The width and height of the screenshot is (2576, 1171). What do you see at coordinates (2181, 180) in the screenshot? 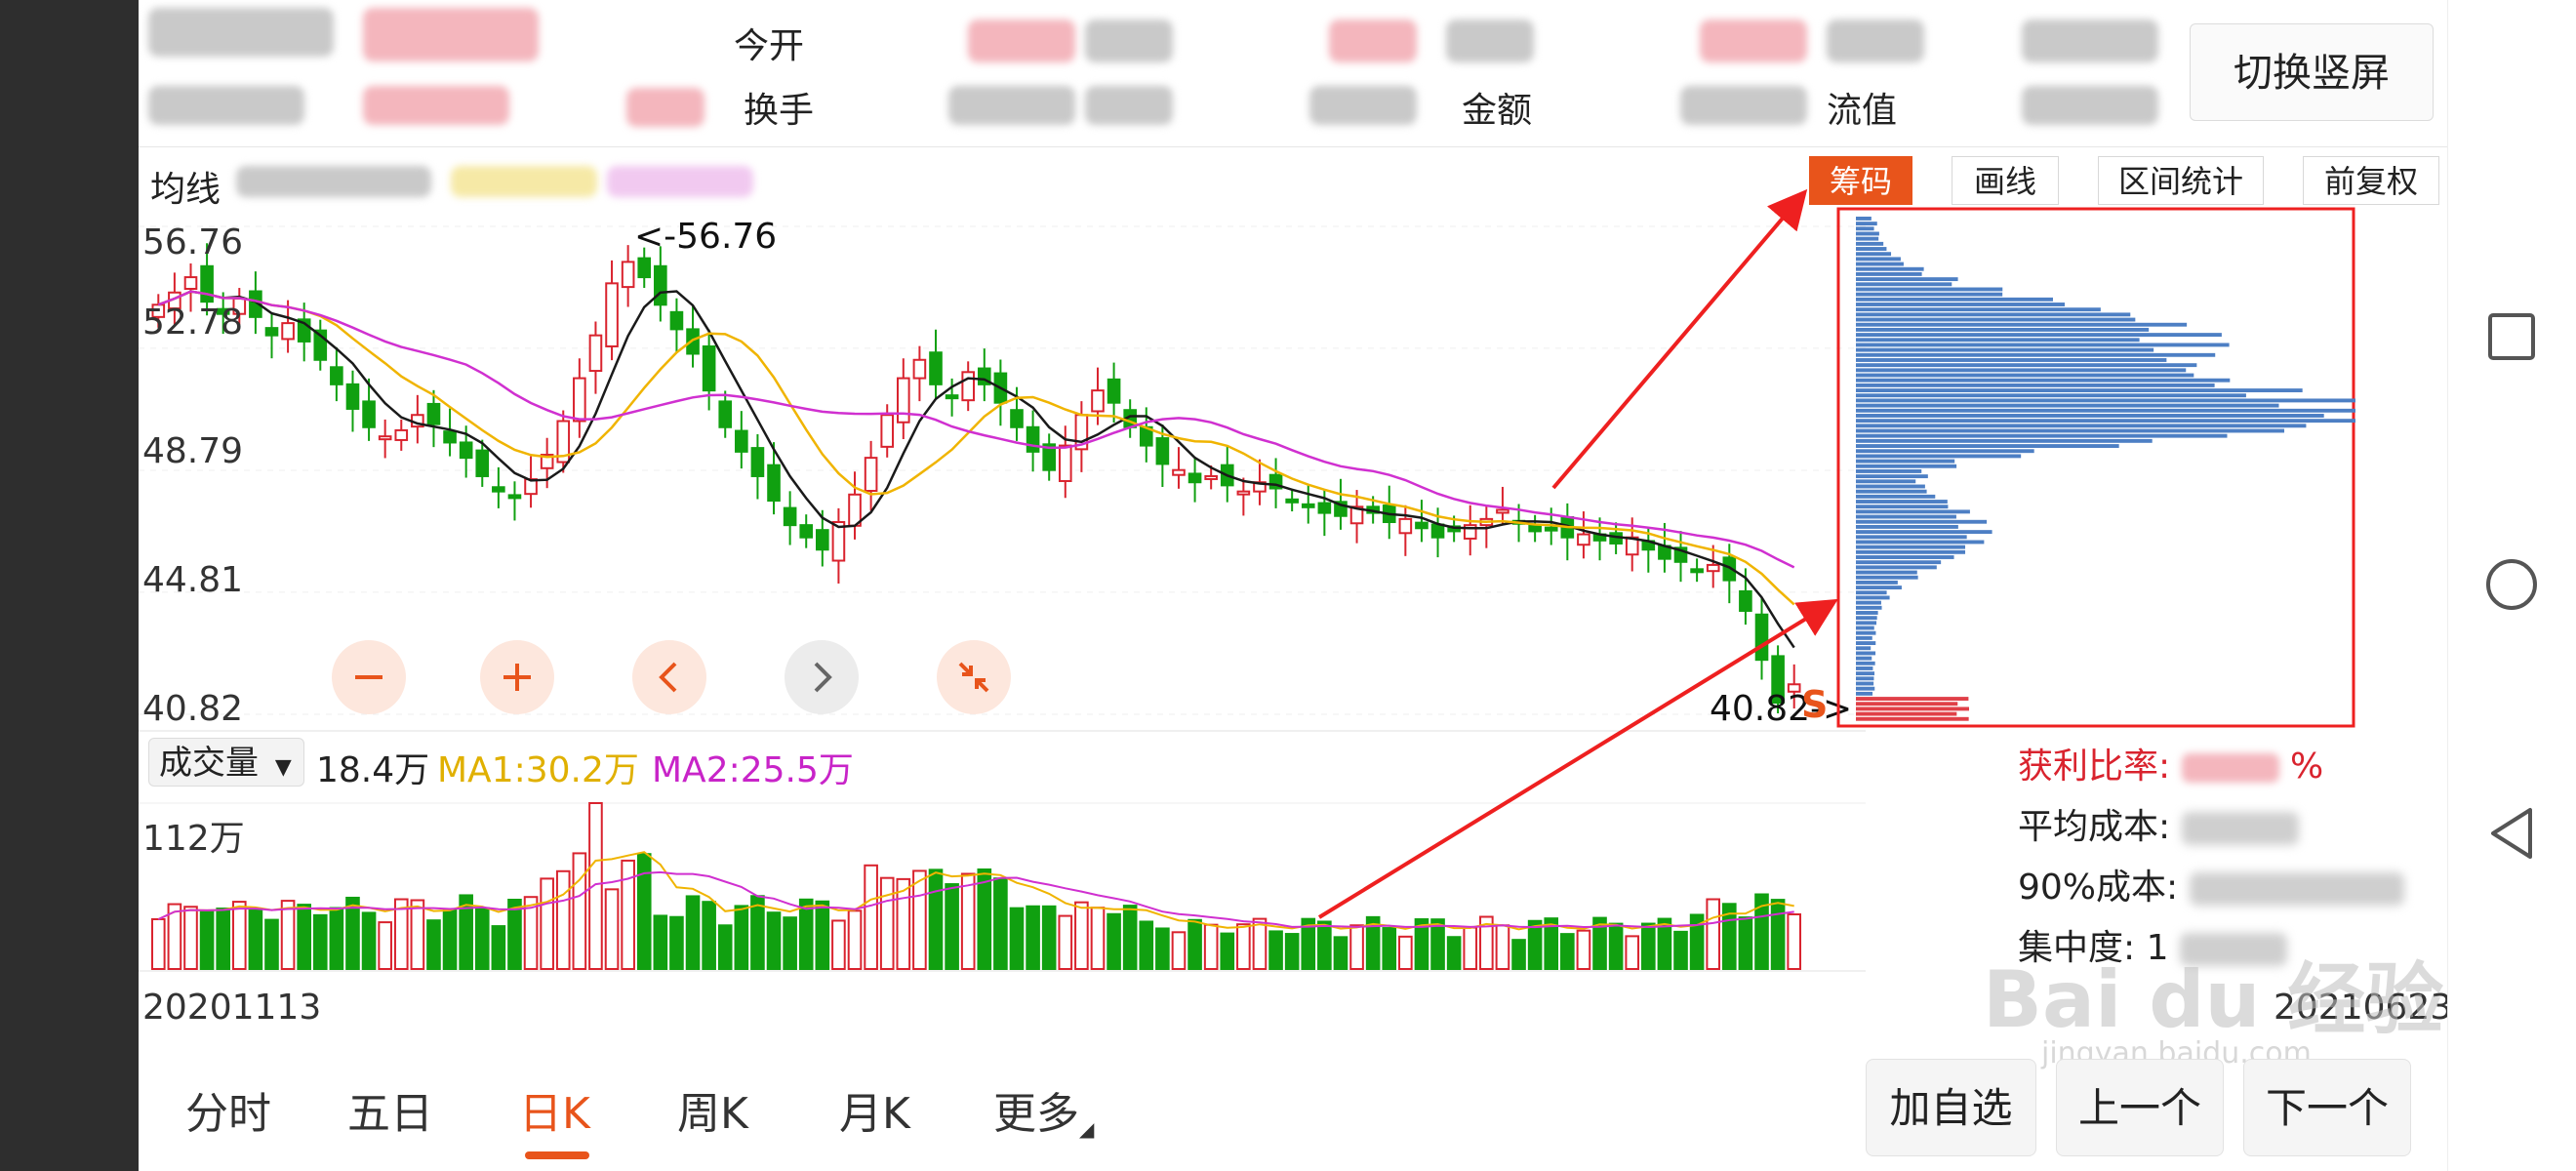
I see `interval-stats-button: 区间统计` at bounding box center [2181, 180].